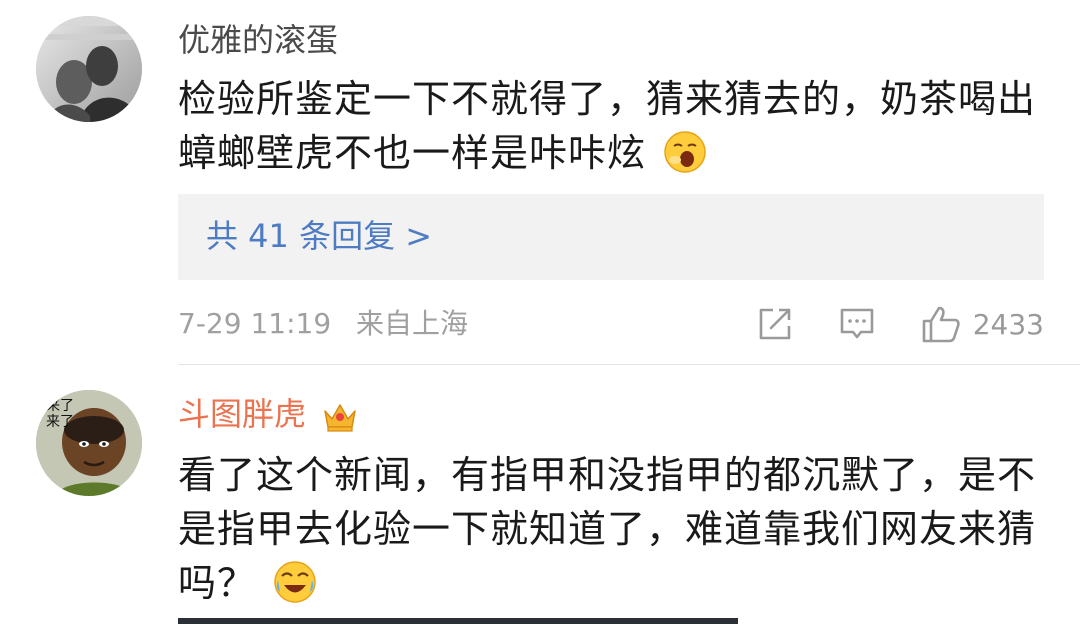 This screenshot has height=624, width=1080. I want to click on divider, so click(629, 364).